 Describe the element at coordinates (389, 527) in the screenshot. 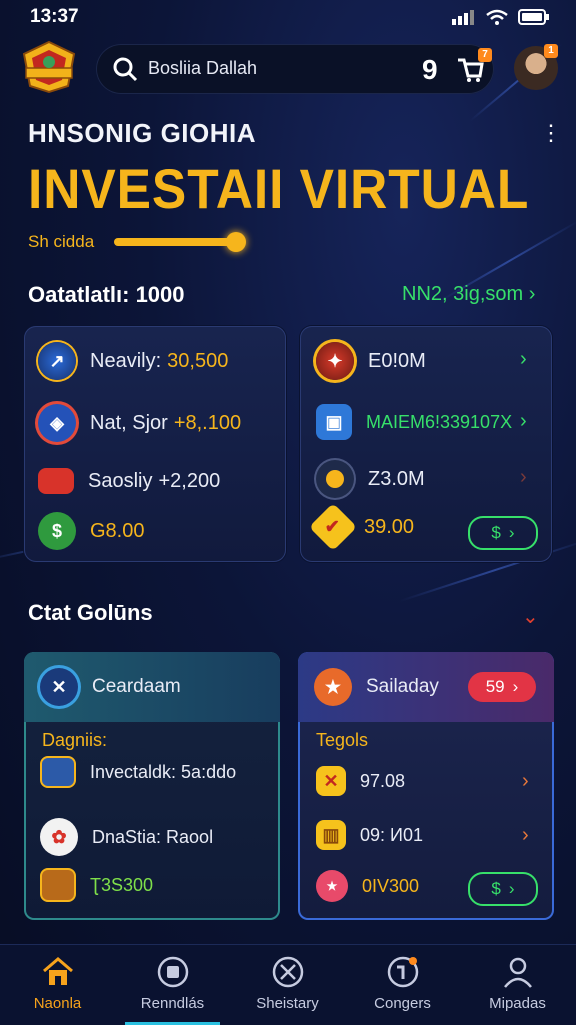

I see `row-text: 39.00` at that location.